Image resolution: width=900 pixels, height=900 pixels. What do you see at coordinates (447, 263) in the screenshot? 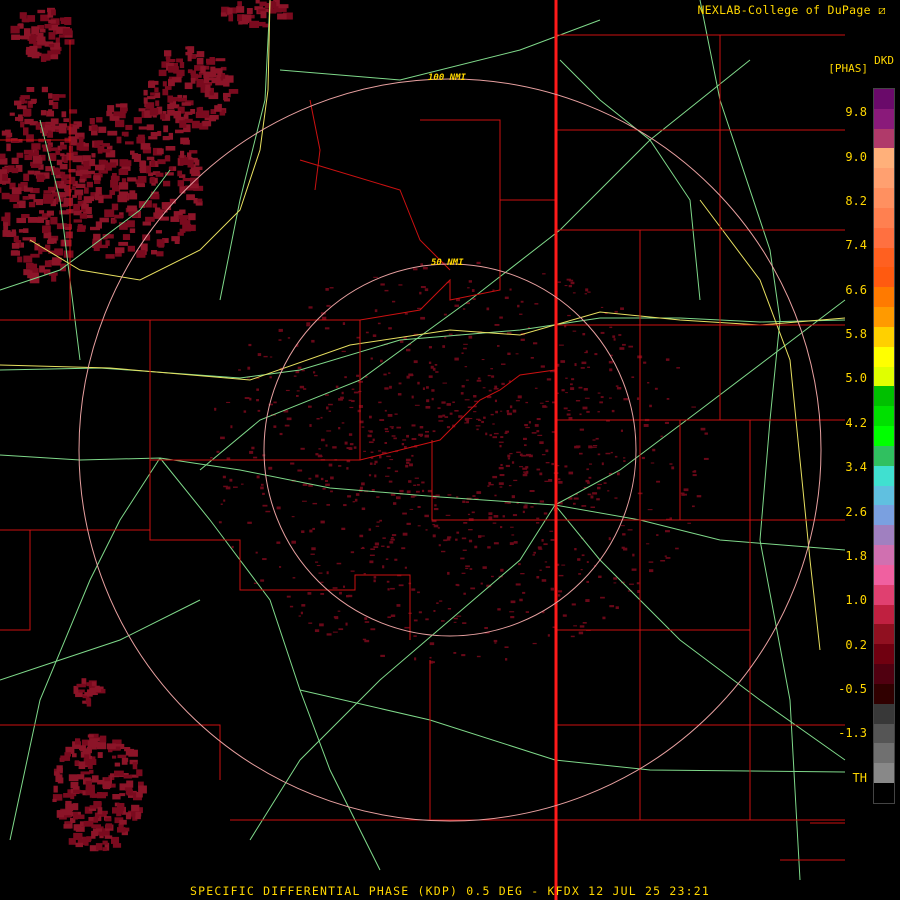
I see `range-ring-label: 50 NMI` at bounding box center [447, 263].